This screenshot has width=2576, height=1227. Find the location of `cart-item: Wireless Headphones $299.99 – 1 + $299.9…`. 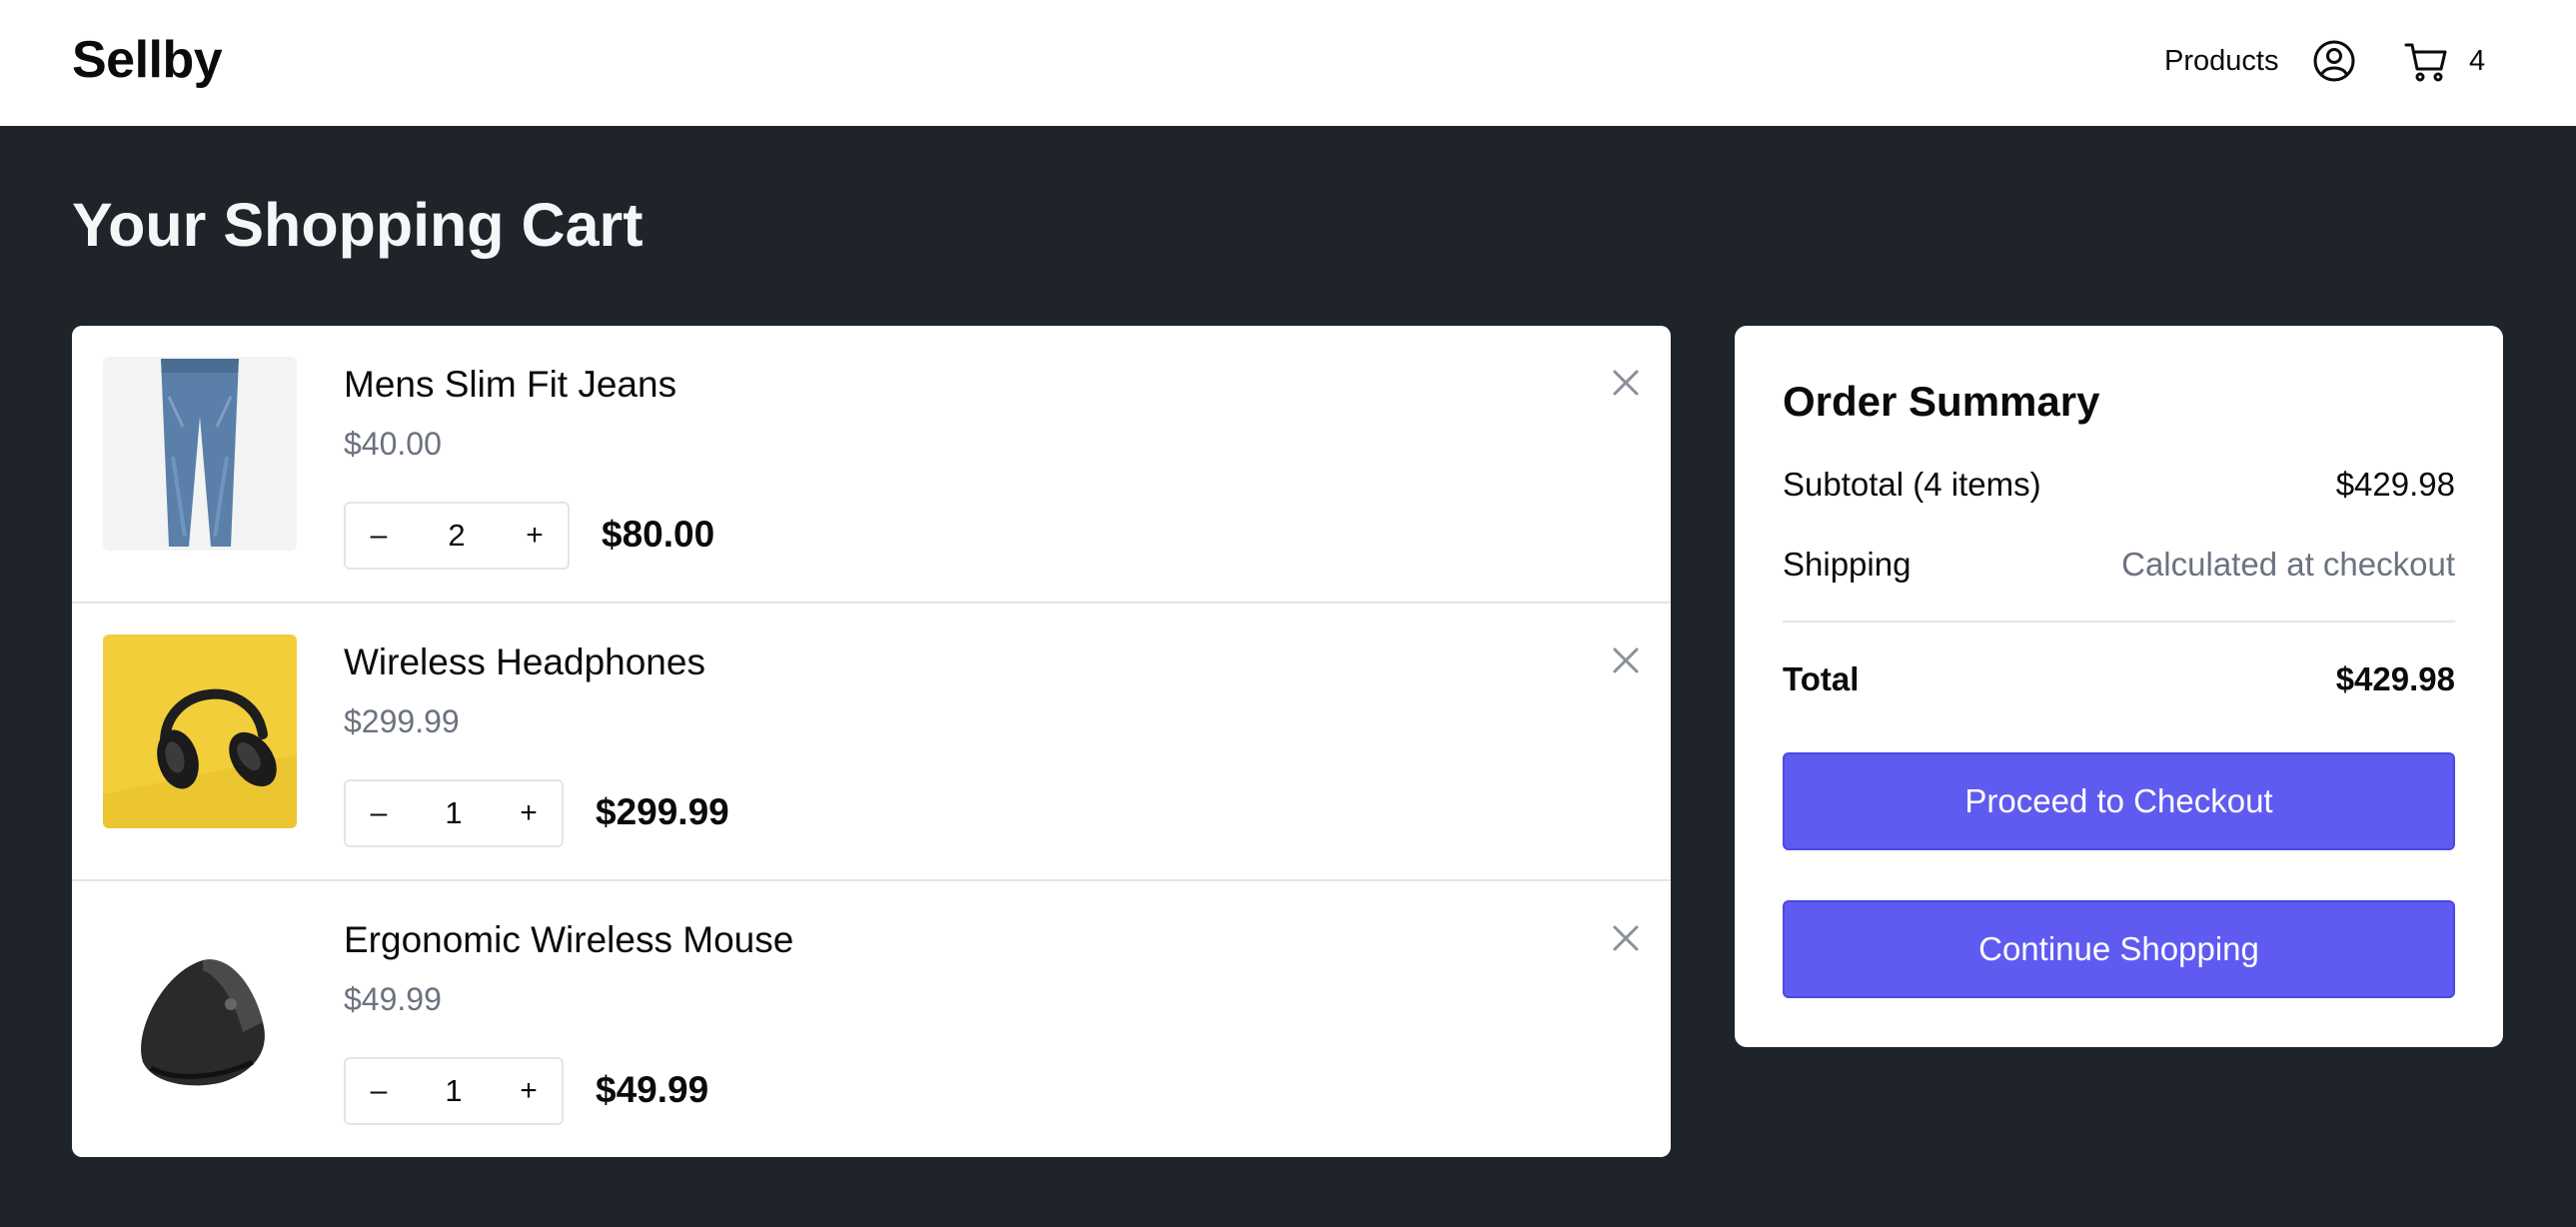

cart-item: Wireless Headphones $299.99 – 1 + $299.9… is located at coordinates (871, 742).